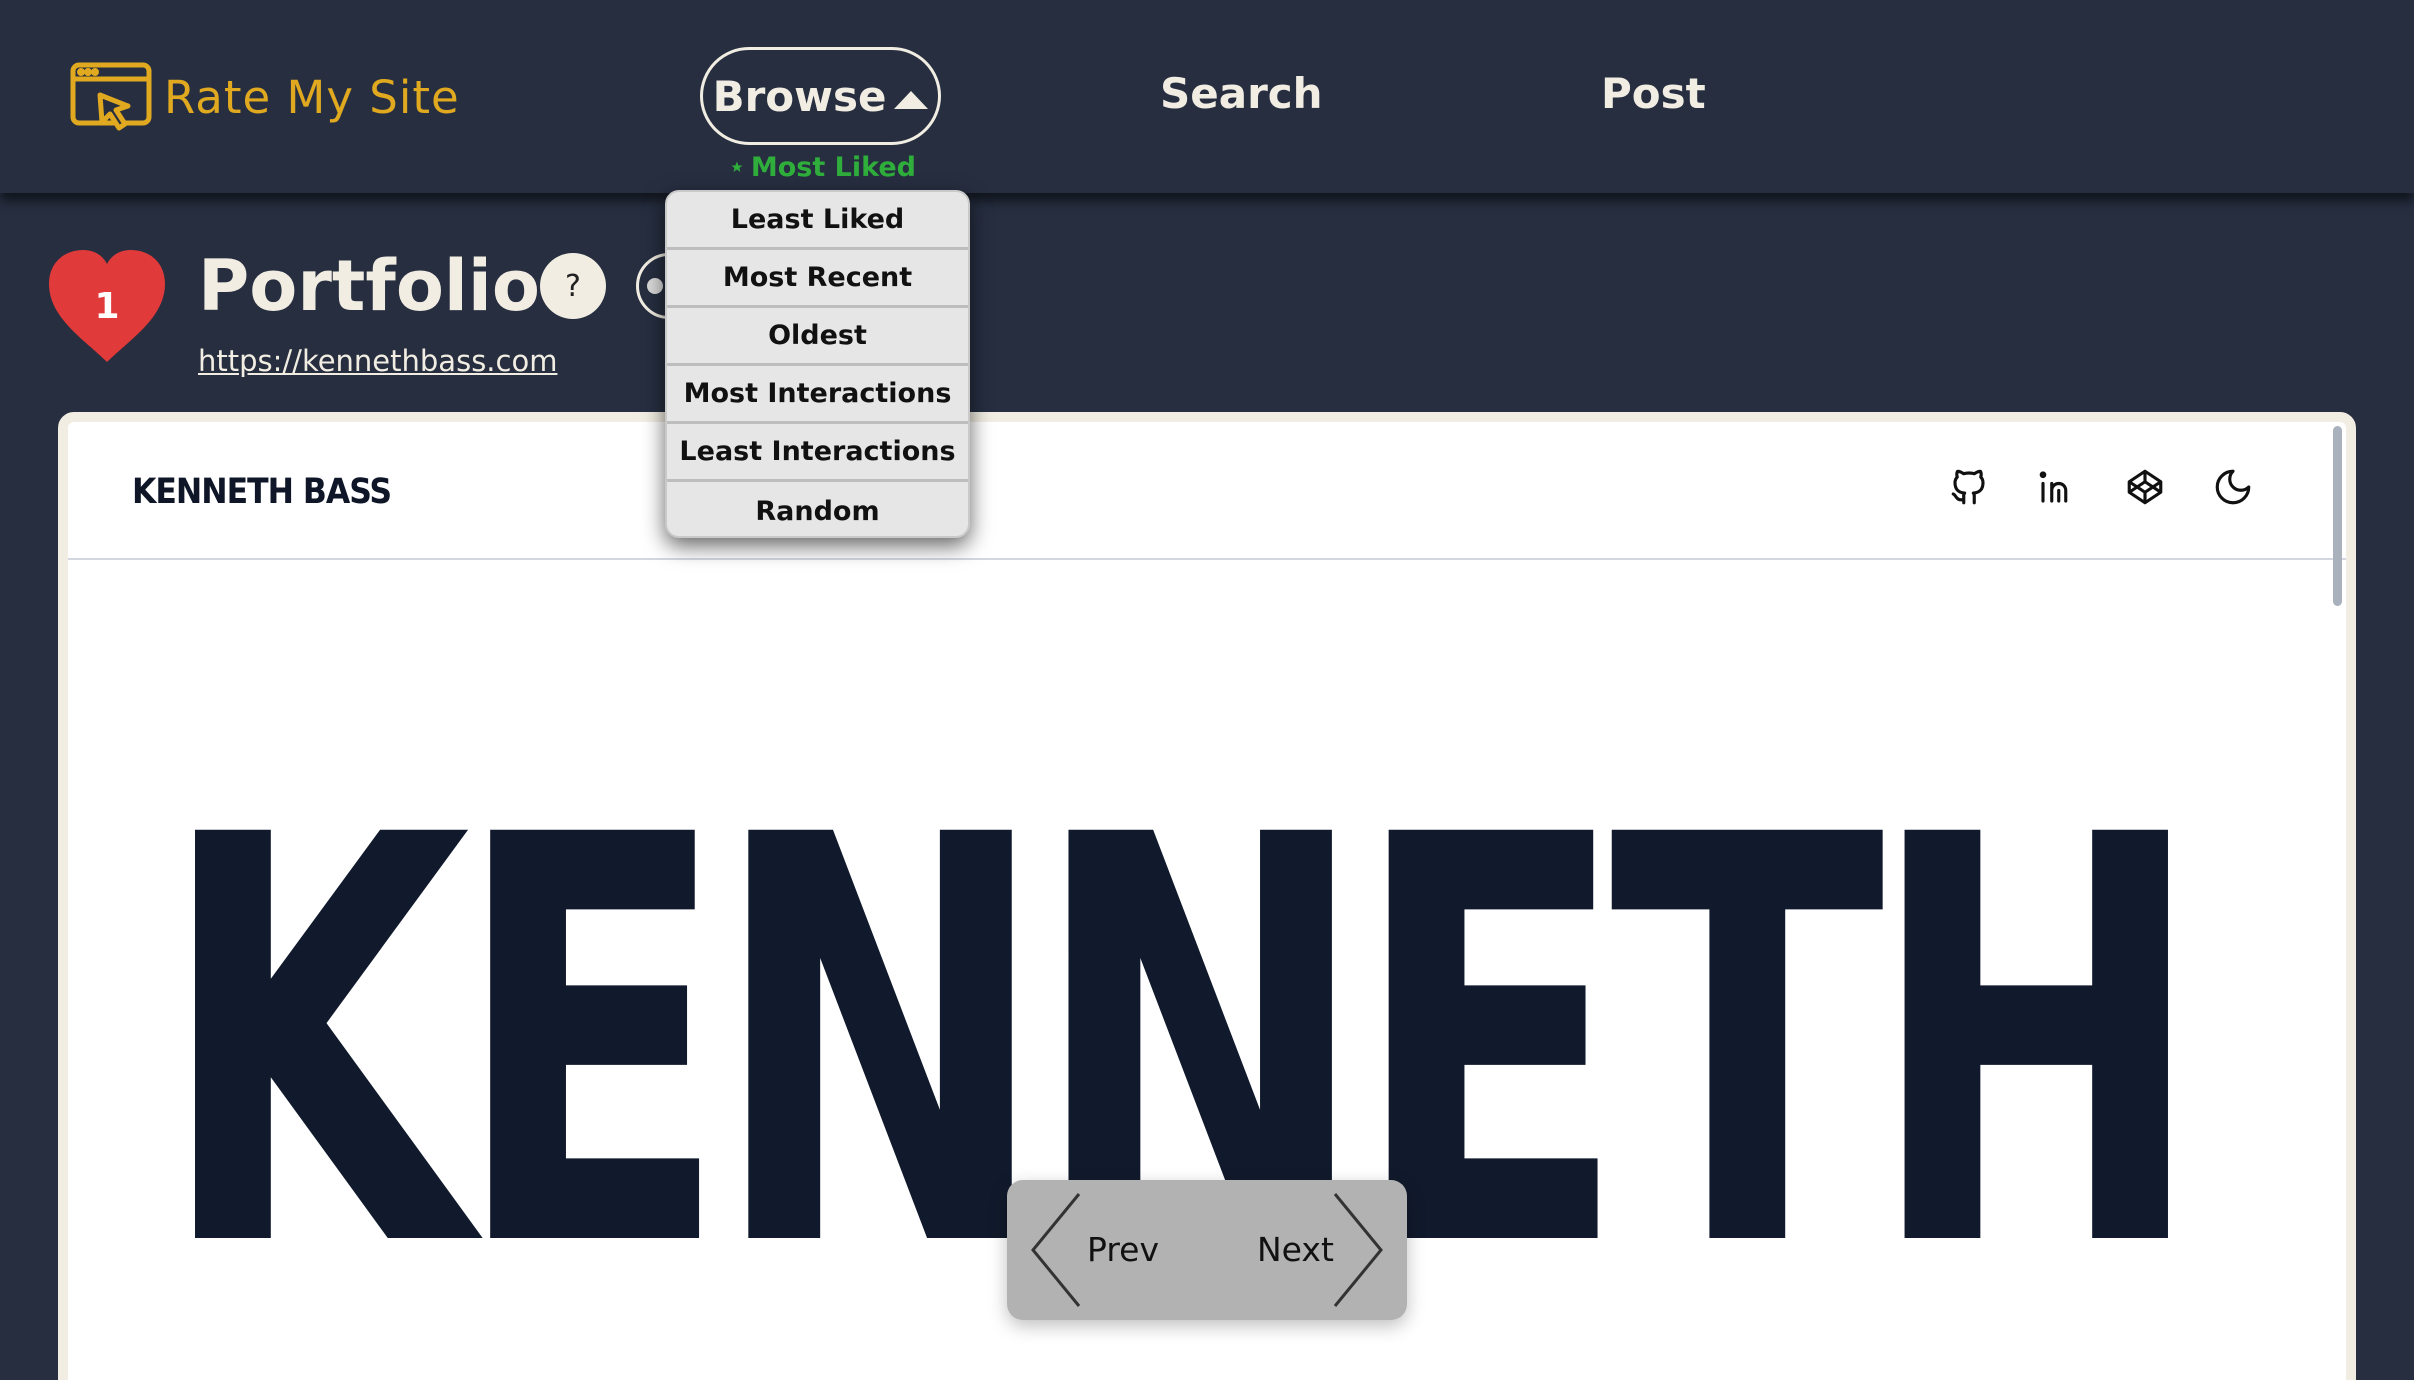 This screenshot has height=1380, width=2414. I want to click on like-button: 1, so click(107, 306).